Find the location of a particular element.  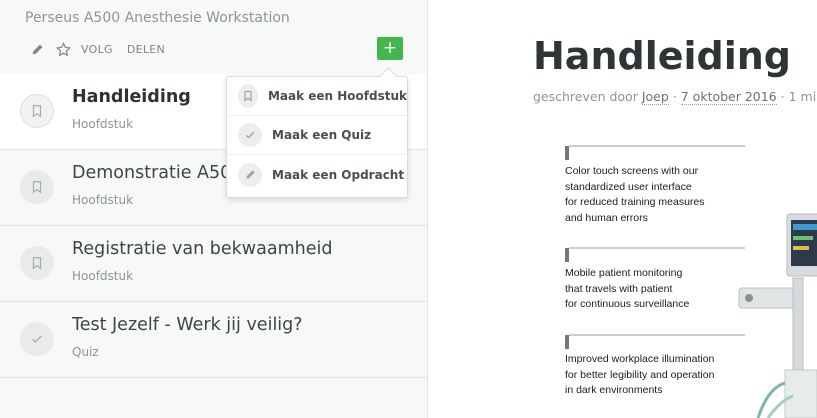

course-actions: VOLG DELEN is located at coordinates (104, 49).